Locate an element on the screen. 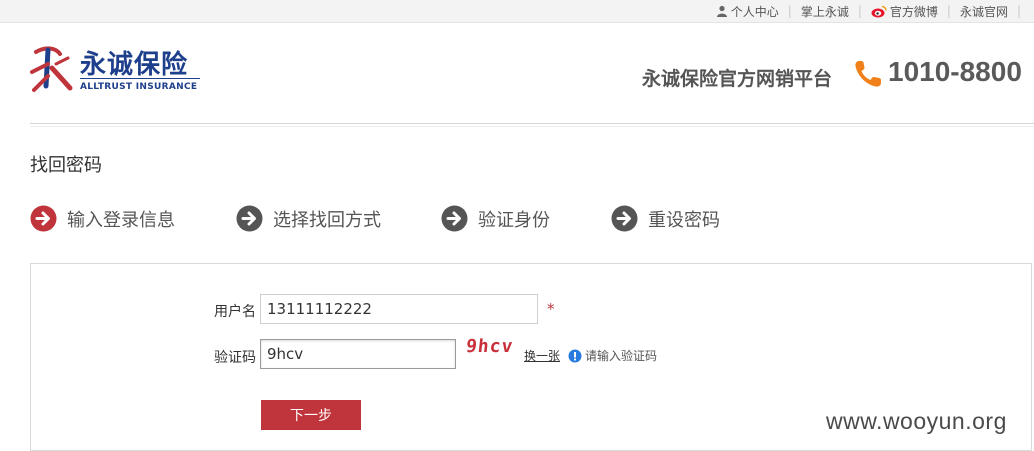 This screenshot has width=1034, height=451. mobile-link: 掌上永诚 is located at coordinates (825, 11).